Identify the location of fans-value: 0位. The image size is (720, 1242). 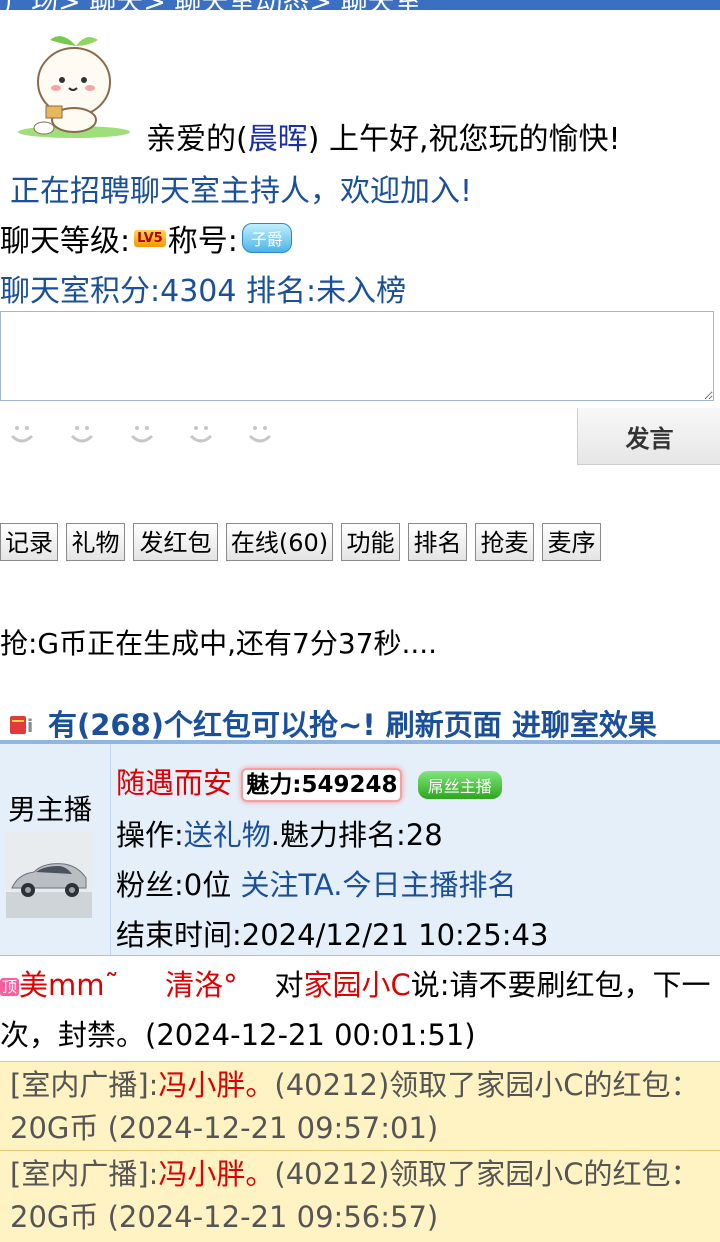
(207, 885).